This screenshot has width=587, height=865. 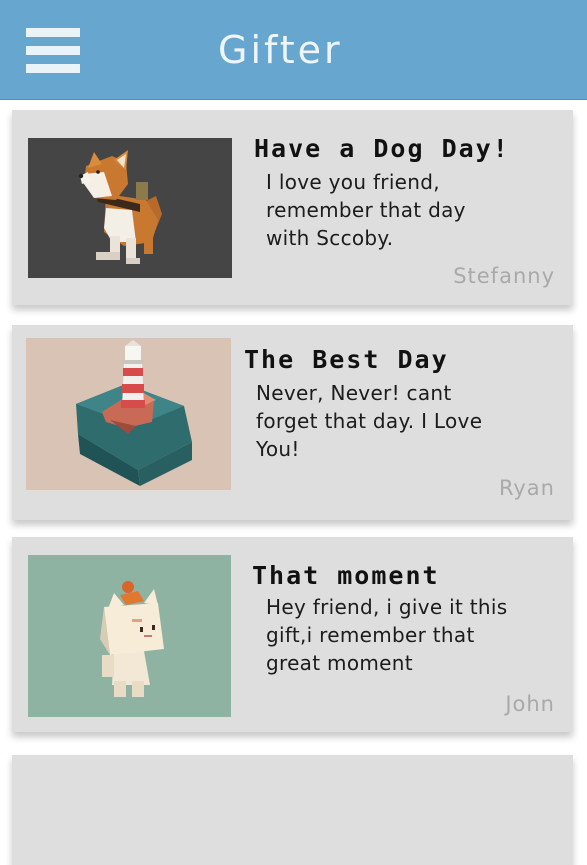 I want to click on hamburger-menu-icon, so click(x=53, y=51).